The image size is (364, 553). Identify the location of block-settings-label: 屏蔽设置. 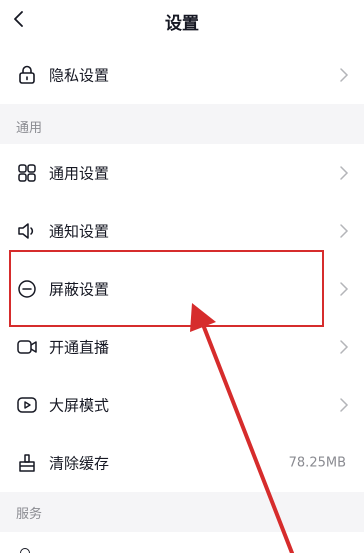
(79, 289).